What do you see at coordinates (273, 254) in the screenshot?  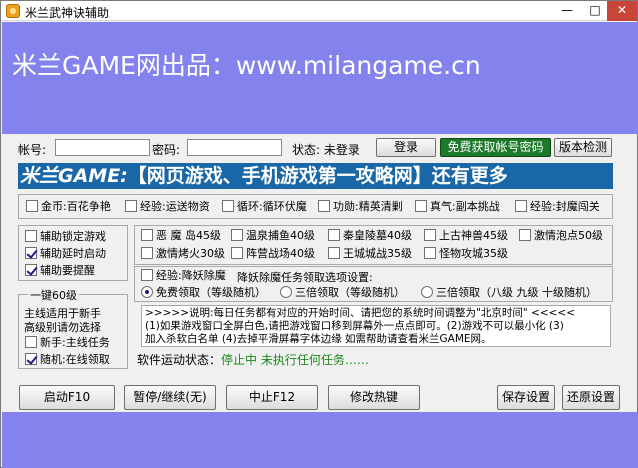 I see `check-dungeon-7: 阵营战场40级` at bounding box center [273, 254].